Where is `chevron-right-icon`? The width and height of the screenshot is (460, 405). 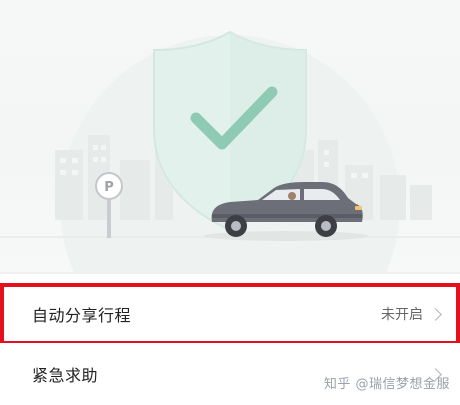 chevron-right-icon is located at coordinates (435, 314).